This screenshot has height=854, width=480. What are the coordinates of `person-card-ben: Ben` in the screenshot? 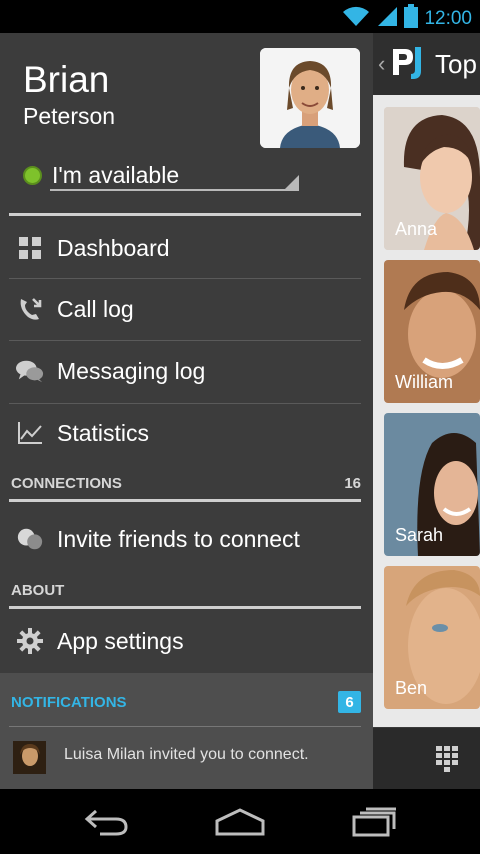 It's located at (432, 637).